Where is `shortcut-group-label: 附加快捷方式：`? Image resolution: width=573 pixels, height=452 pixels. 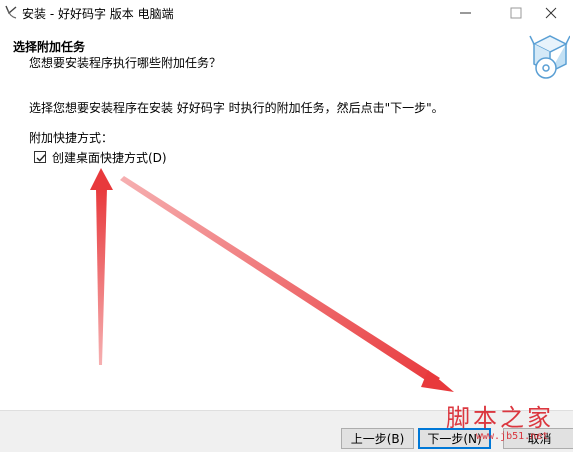 shortcut-group-label: 附加快捷方式： is located at coordinates (71, 138).